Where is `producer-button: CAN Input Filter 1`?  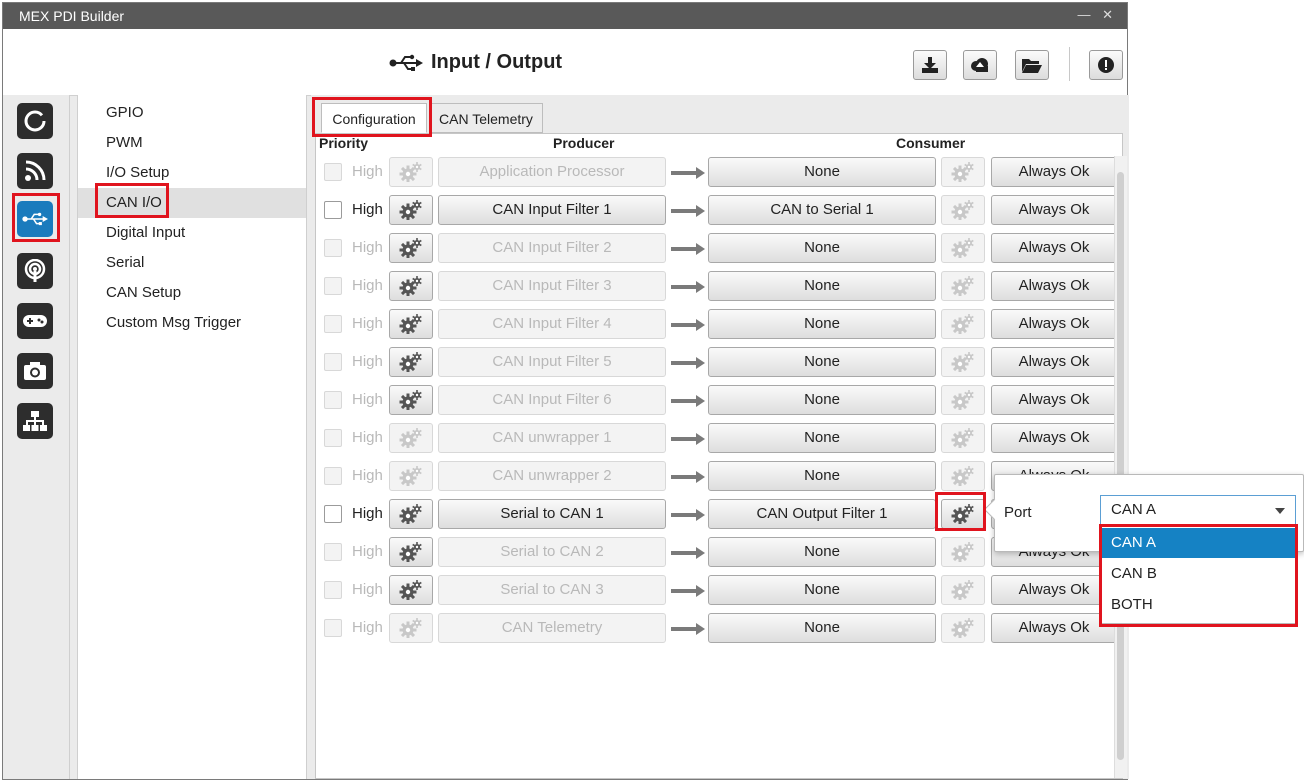 producer-button: CAN Input Filter 1 is located at coordinates (552, 210).